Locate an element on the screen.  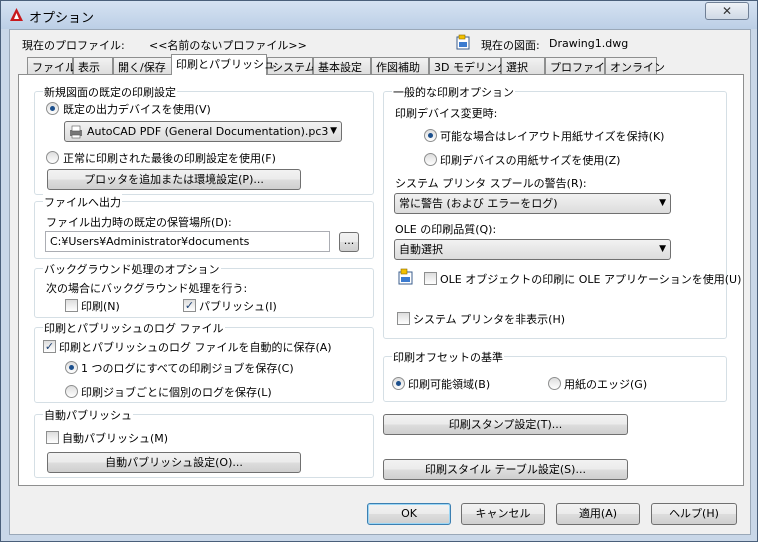
help-button: ヘルプ(H) is located at coordinates (694, 514).